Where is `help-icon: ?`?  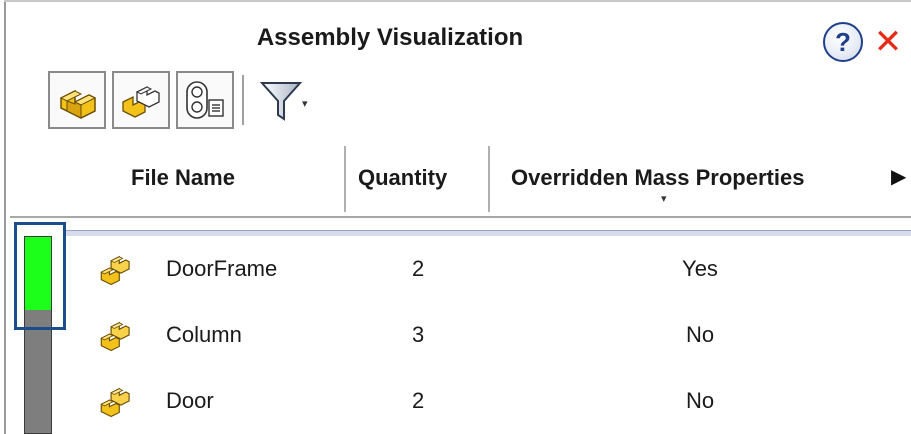 help-icon: ? is located at coordinates (843, 41).